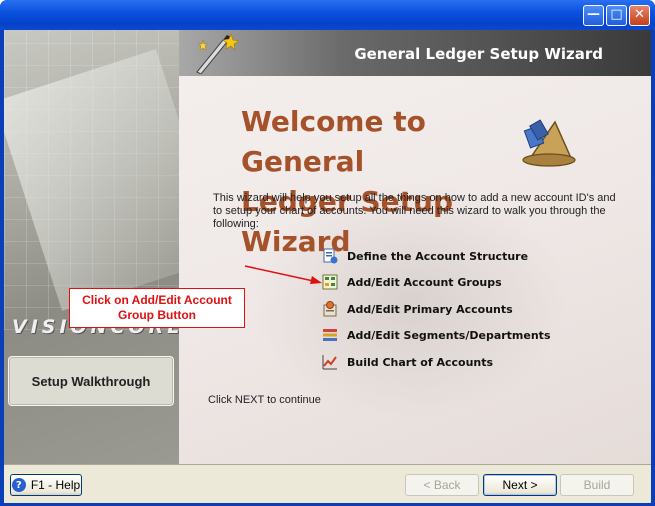 The width and height of the screenshot is (655, 506). Describe the element at coordinates (330, 256) in the screenshot. I see `account-structure-icon` at that location.